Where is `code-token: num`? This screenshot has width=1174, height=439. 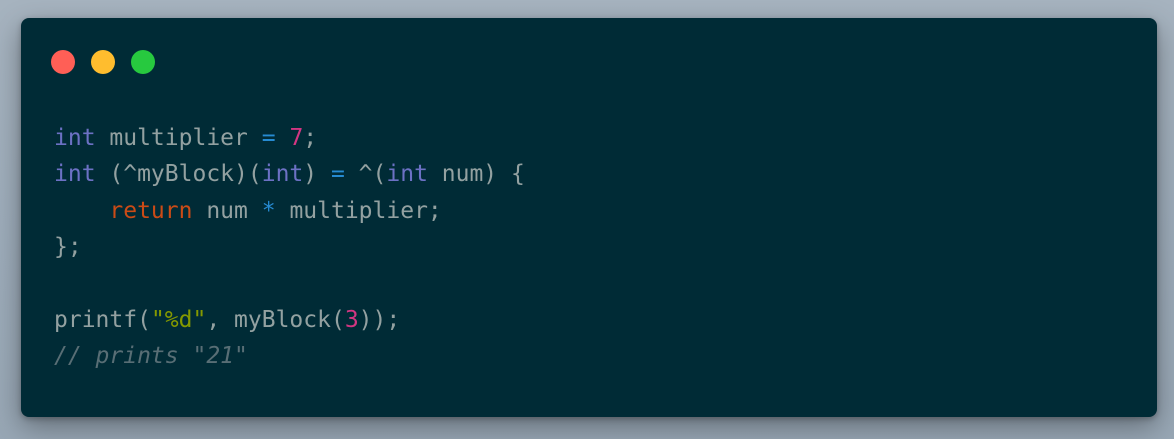 code-token: num is located at coordinates (227, 210).